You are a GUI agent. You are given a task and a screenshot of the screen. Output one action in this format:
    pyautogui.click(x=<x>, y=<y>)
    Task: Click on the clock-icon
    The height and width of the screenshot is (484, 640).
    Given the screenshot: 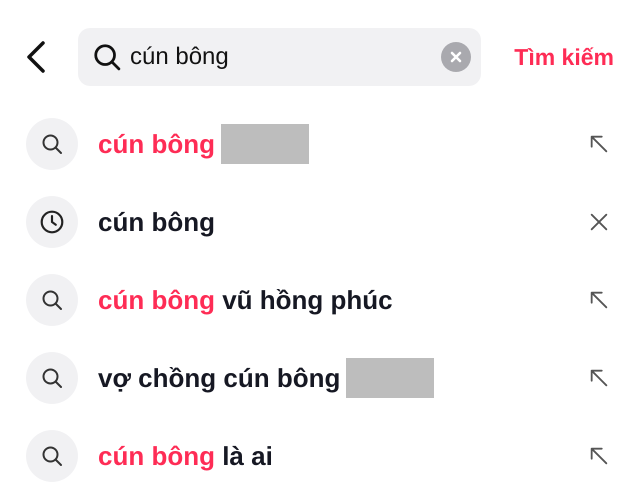 What is the action you would take?
    pyautogui.click(x=52, y=222)
    